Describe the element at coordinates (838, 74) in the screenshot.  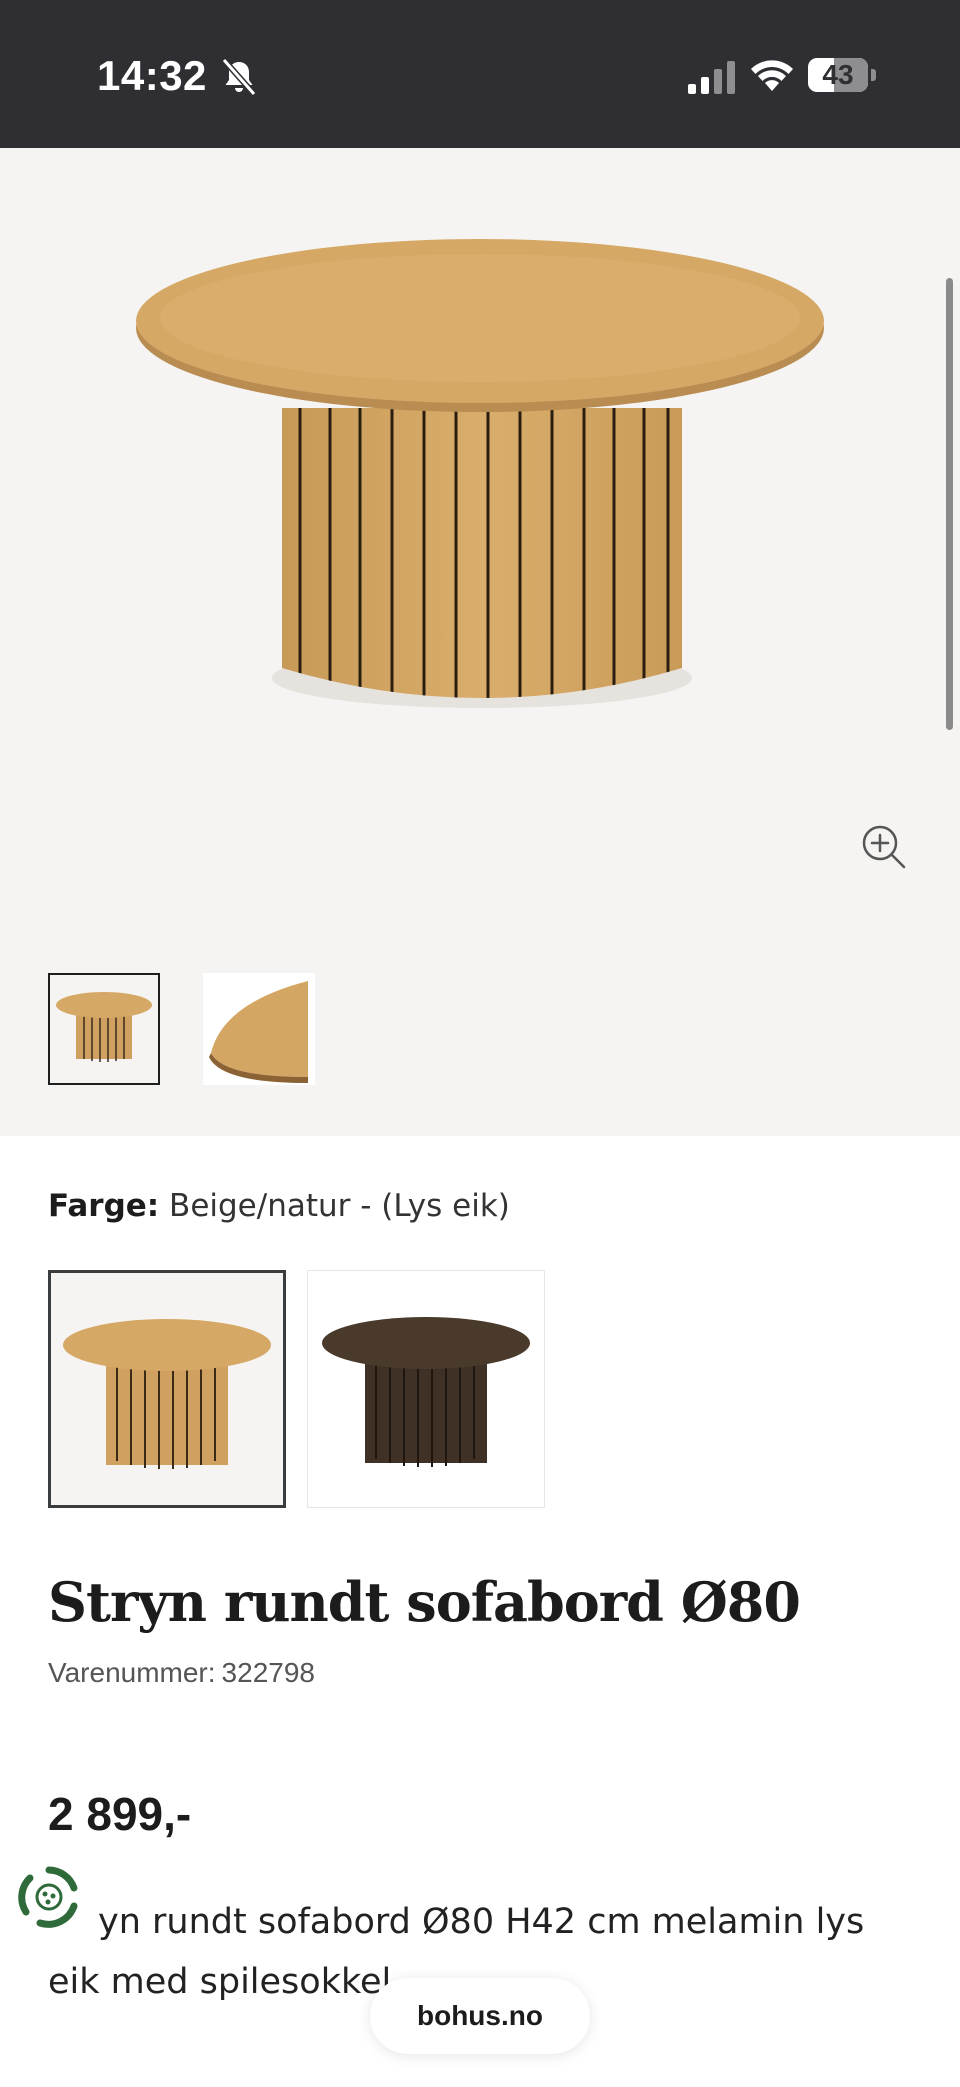
I see `battery-level: 43` at that location.